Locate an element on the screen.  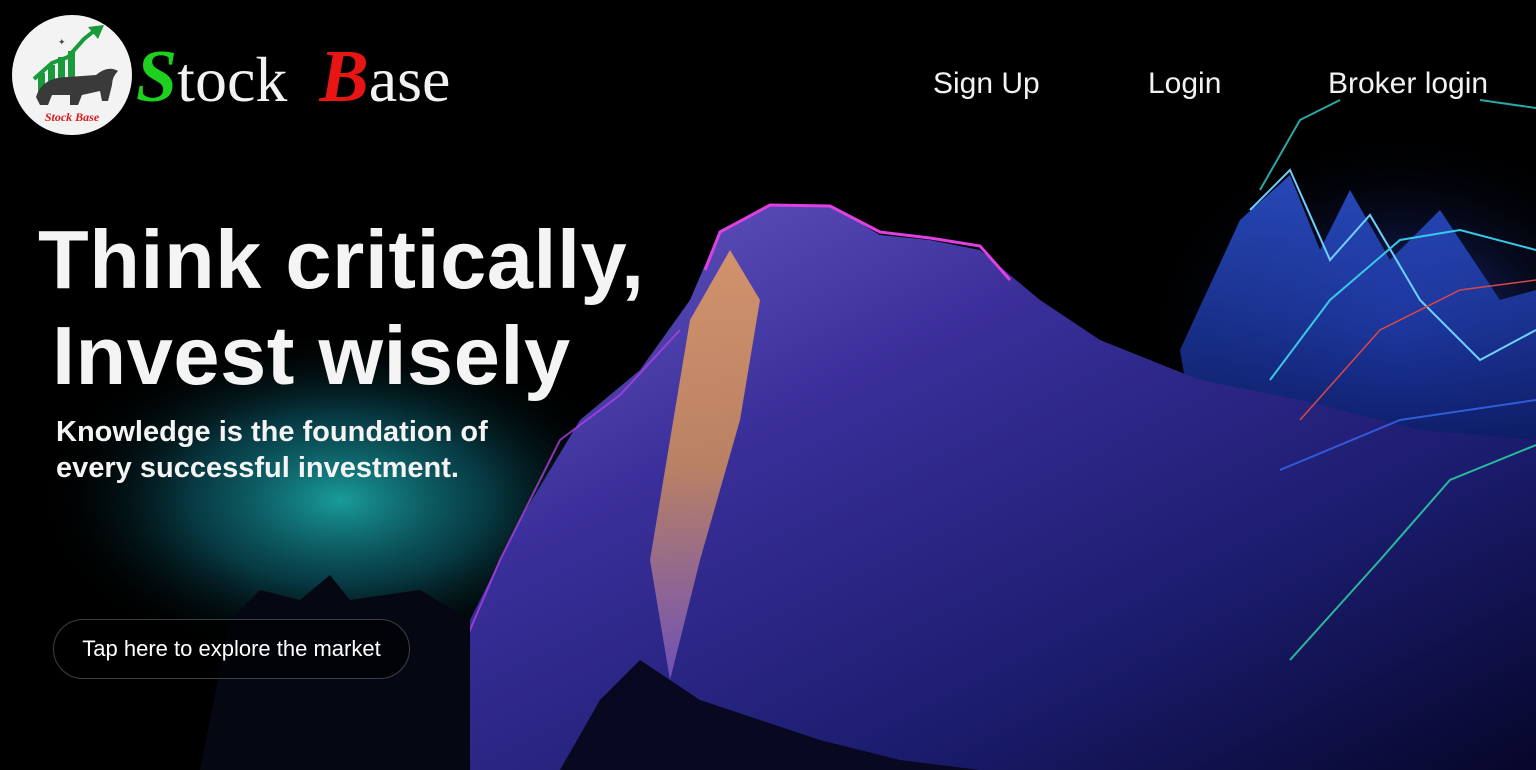
brand-word-1: tock is located at coordinates (232, 79).